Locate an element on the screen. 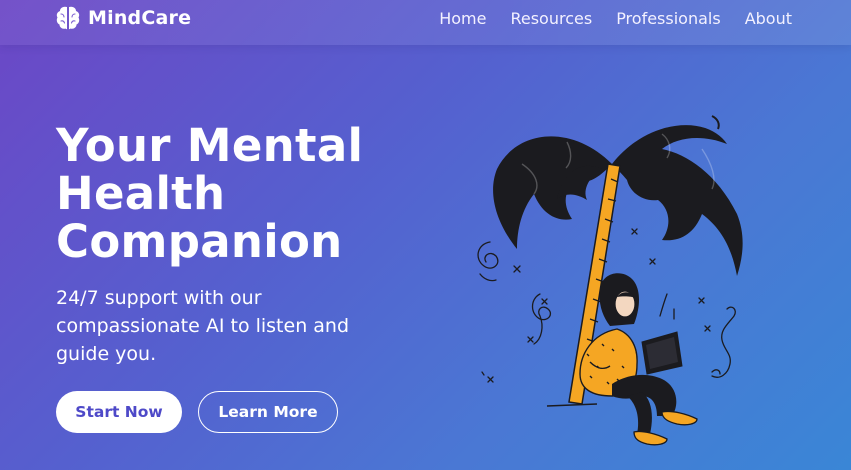 The height and width of the screenshot is (470, 851). palm-leaves is located at coordinates (618, 195).